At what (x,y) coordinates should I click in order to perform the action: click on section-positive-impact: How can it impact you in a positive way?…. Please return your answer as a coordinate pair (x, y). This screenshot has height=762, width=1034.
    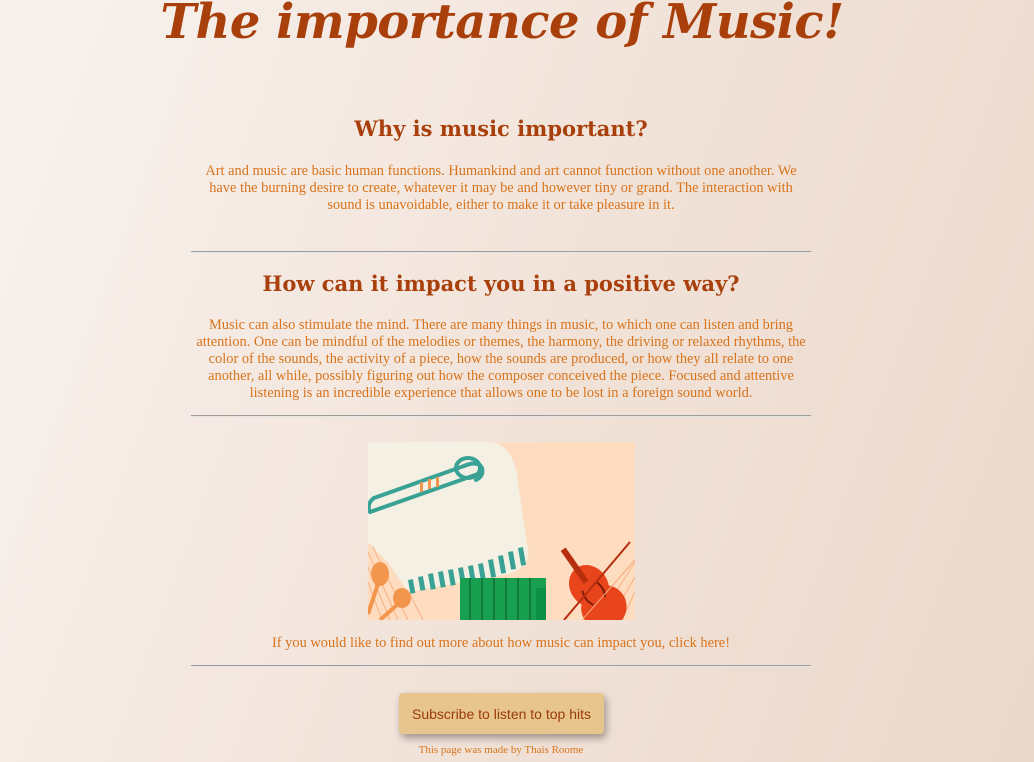
    Looking at the image, I should click on (501, 336).